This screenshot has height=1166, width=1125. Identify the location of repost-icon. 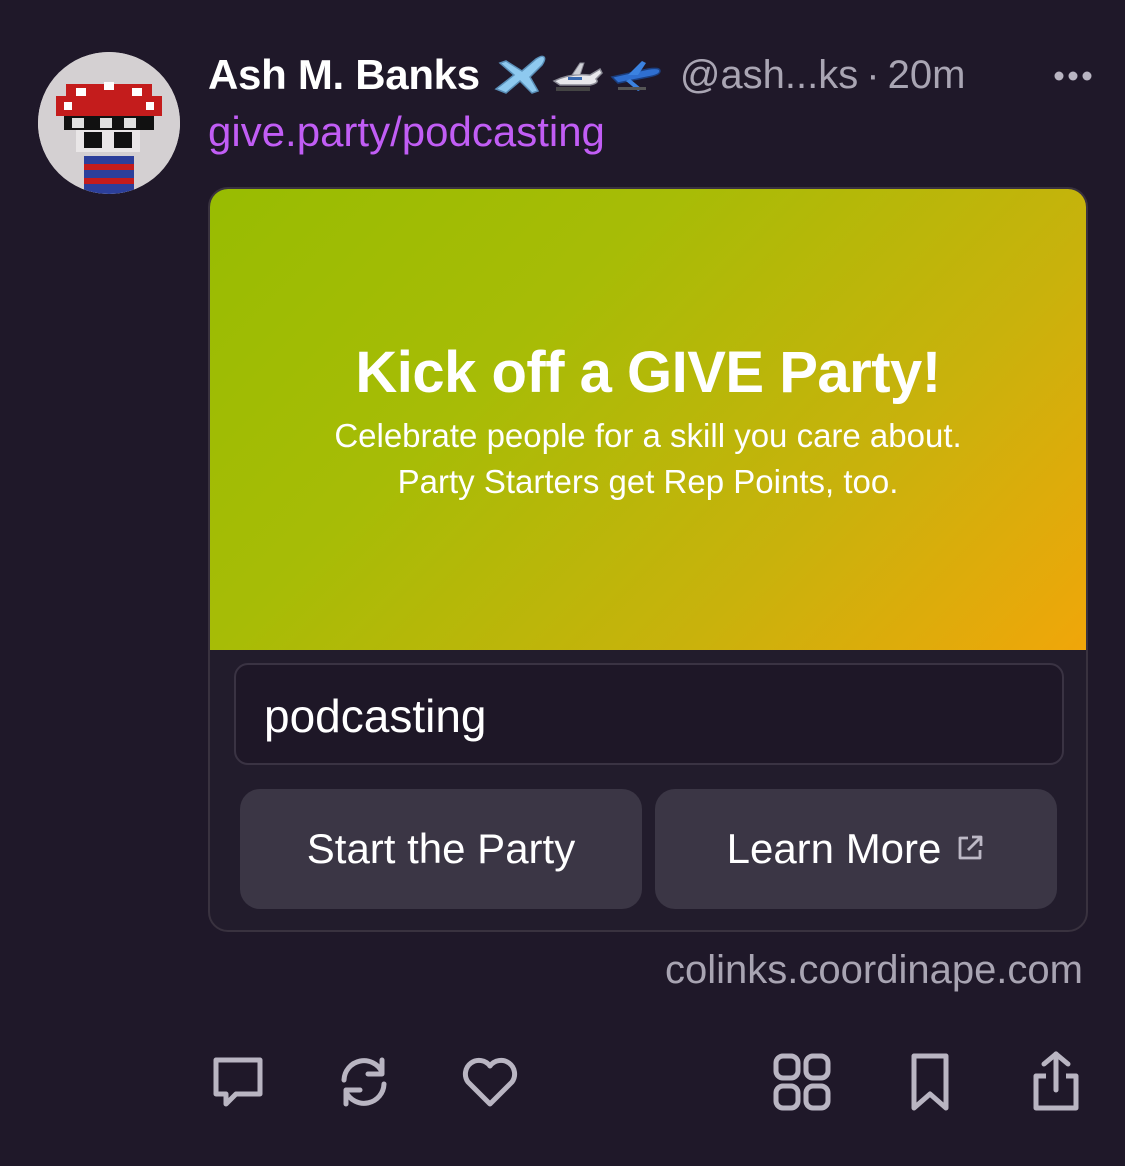
(364, 1082).